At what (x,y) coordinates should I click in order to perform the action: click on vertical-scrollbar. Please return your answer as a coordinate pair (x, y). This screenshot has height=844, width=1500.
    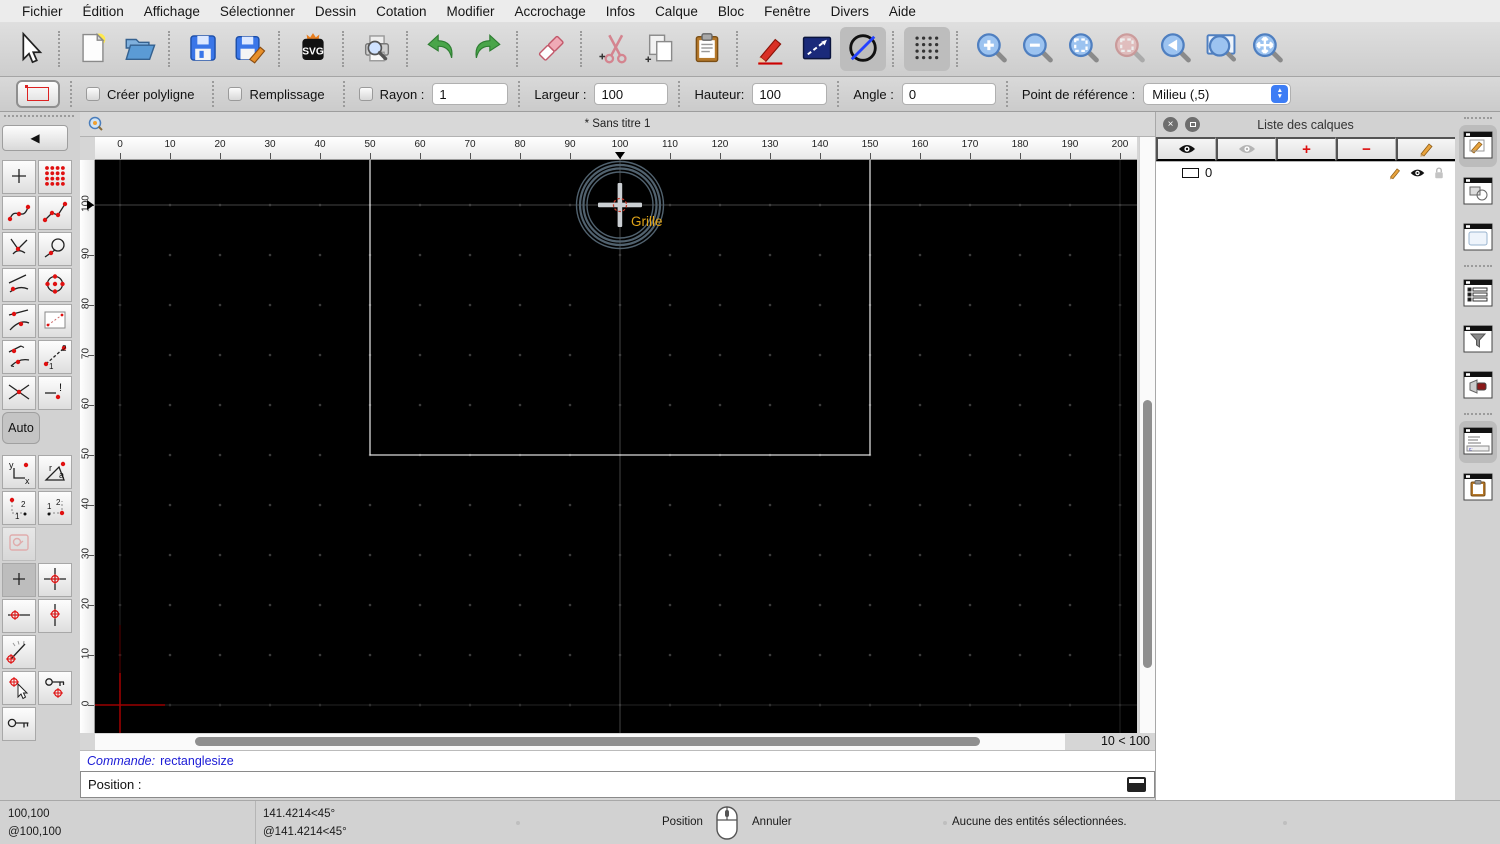
    Looking at the image, I should click on (1147, 435).